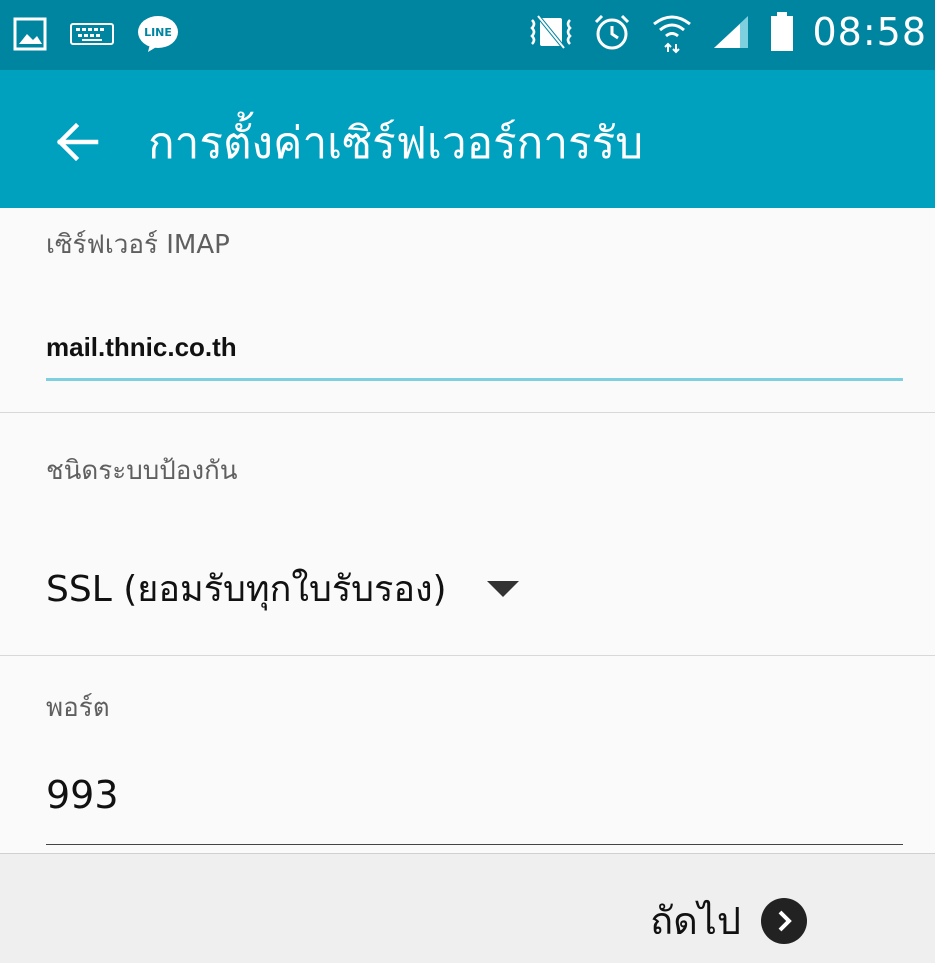 The width and height of the screenshot is (935, 963). What do you see at coordinates (474, 844) in the screenshot?
I see `port-underline` at bounding box center [474, 844].